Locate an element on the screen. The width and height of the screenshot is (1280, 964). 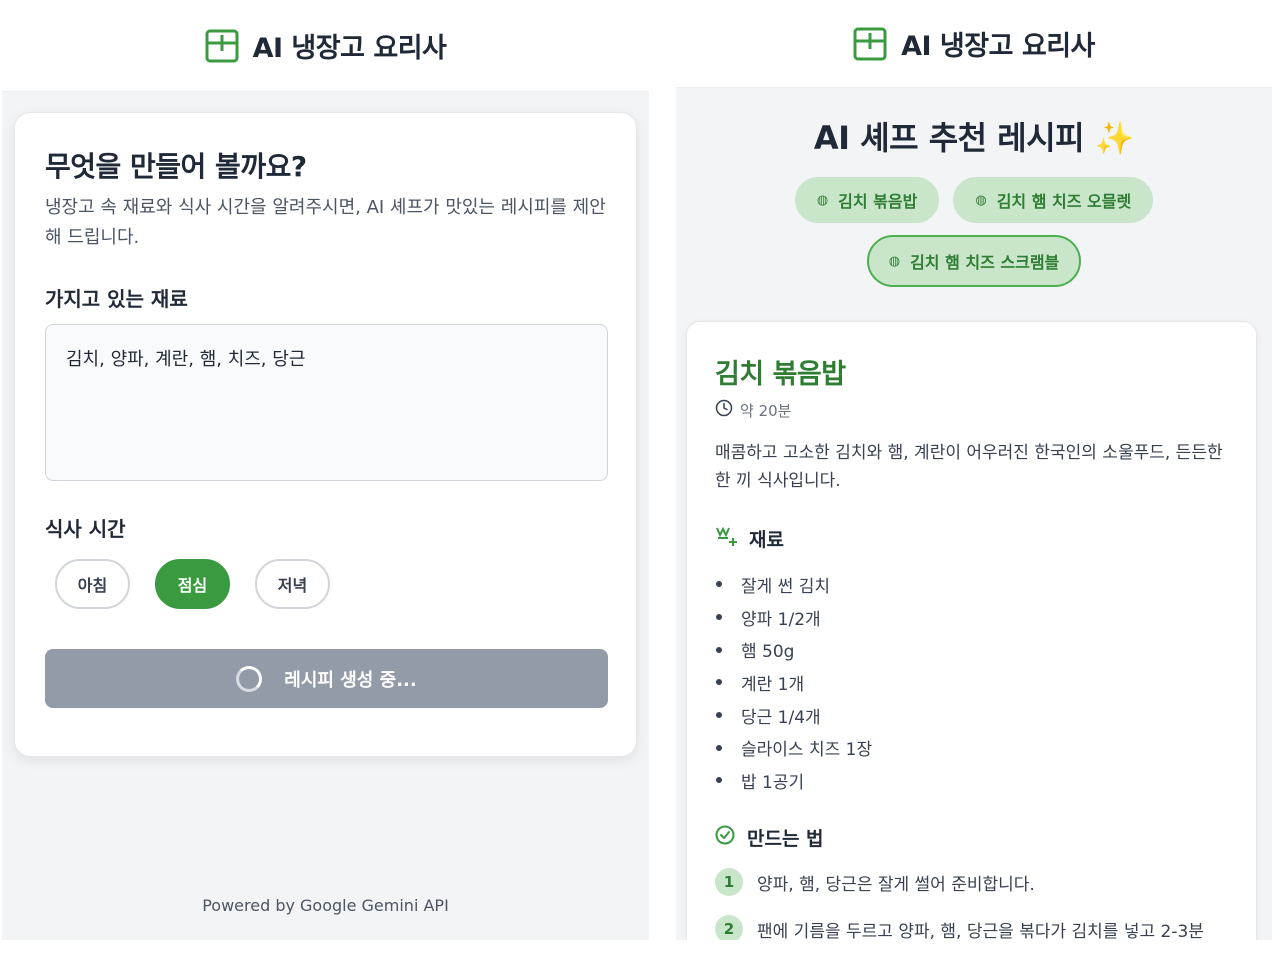
recipe-tab: ◍ 김치 햄 치즈 오믈렛 is located at coordinates (1053, 200).